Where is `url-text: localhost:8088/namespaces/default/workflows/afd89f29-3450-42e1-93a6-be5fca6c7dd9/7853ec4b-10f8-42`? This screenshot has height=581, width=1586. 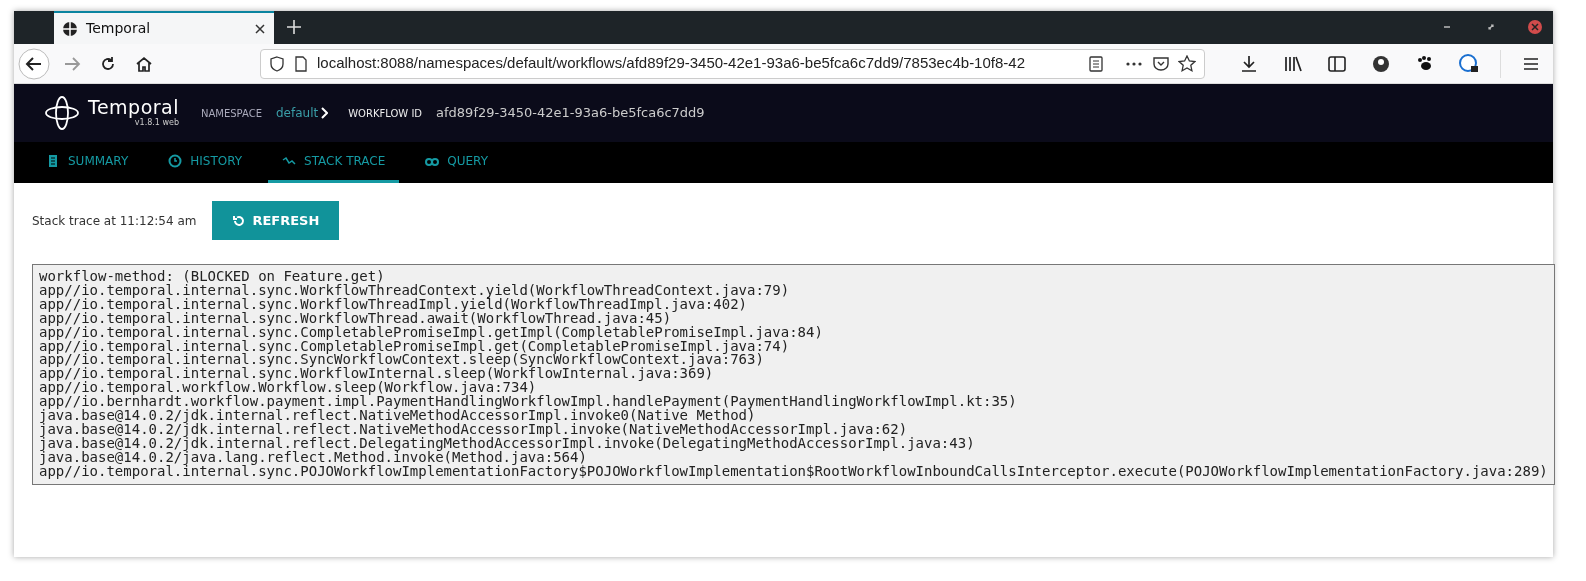 url-text: localhost:8088/namespaces/default/workflows/afd89f29-3450-42e1-93a6-be5fca6c7dd9/7853ec4b-10f8-42 is located at coordinates (671, 63).